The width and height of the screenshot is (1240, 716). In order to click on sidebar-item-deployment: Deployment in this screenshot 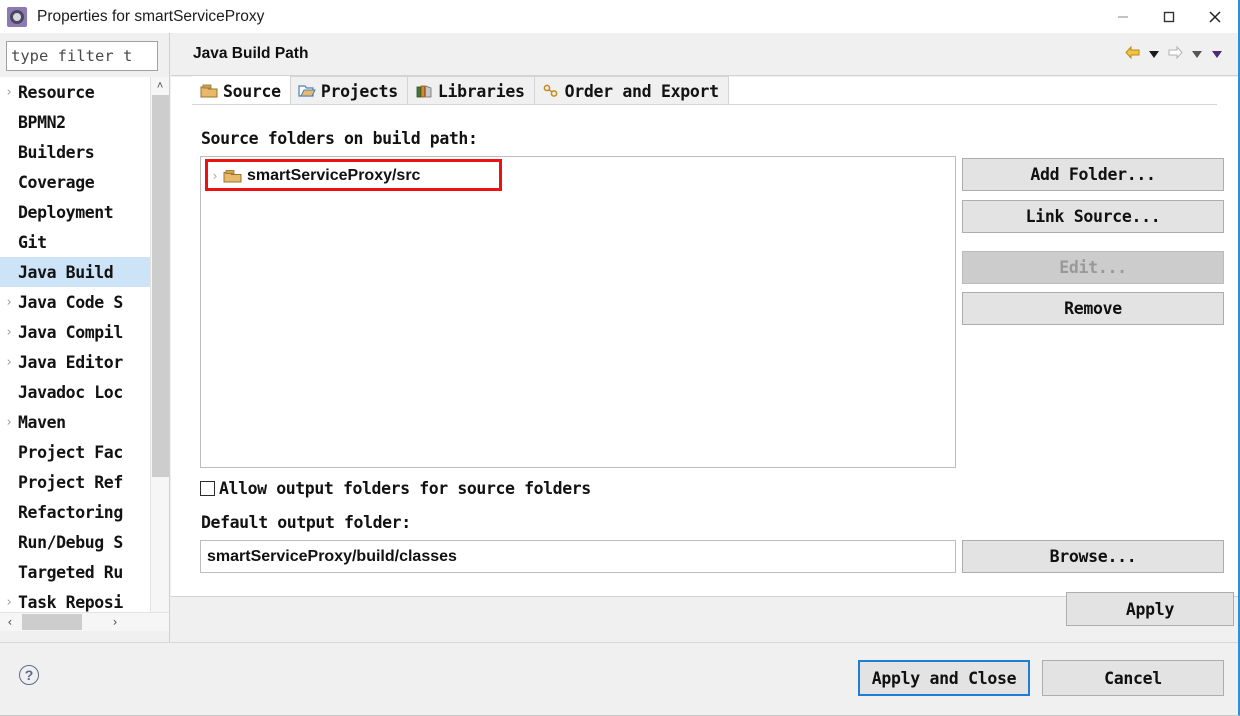, I will do `click(75, 212)`.